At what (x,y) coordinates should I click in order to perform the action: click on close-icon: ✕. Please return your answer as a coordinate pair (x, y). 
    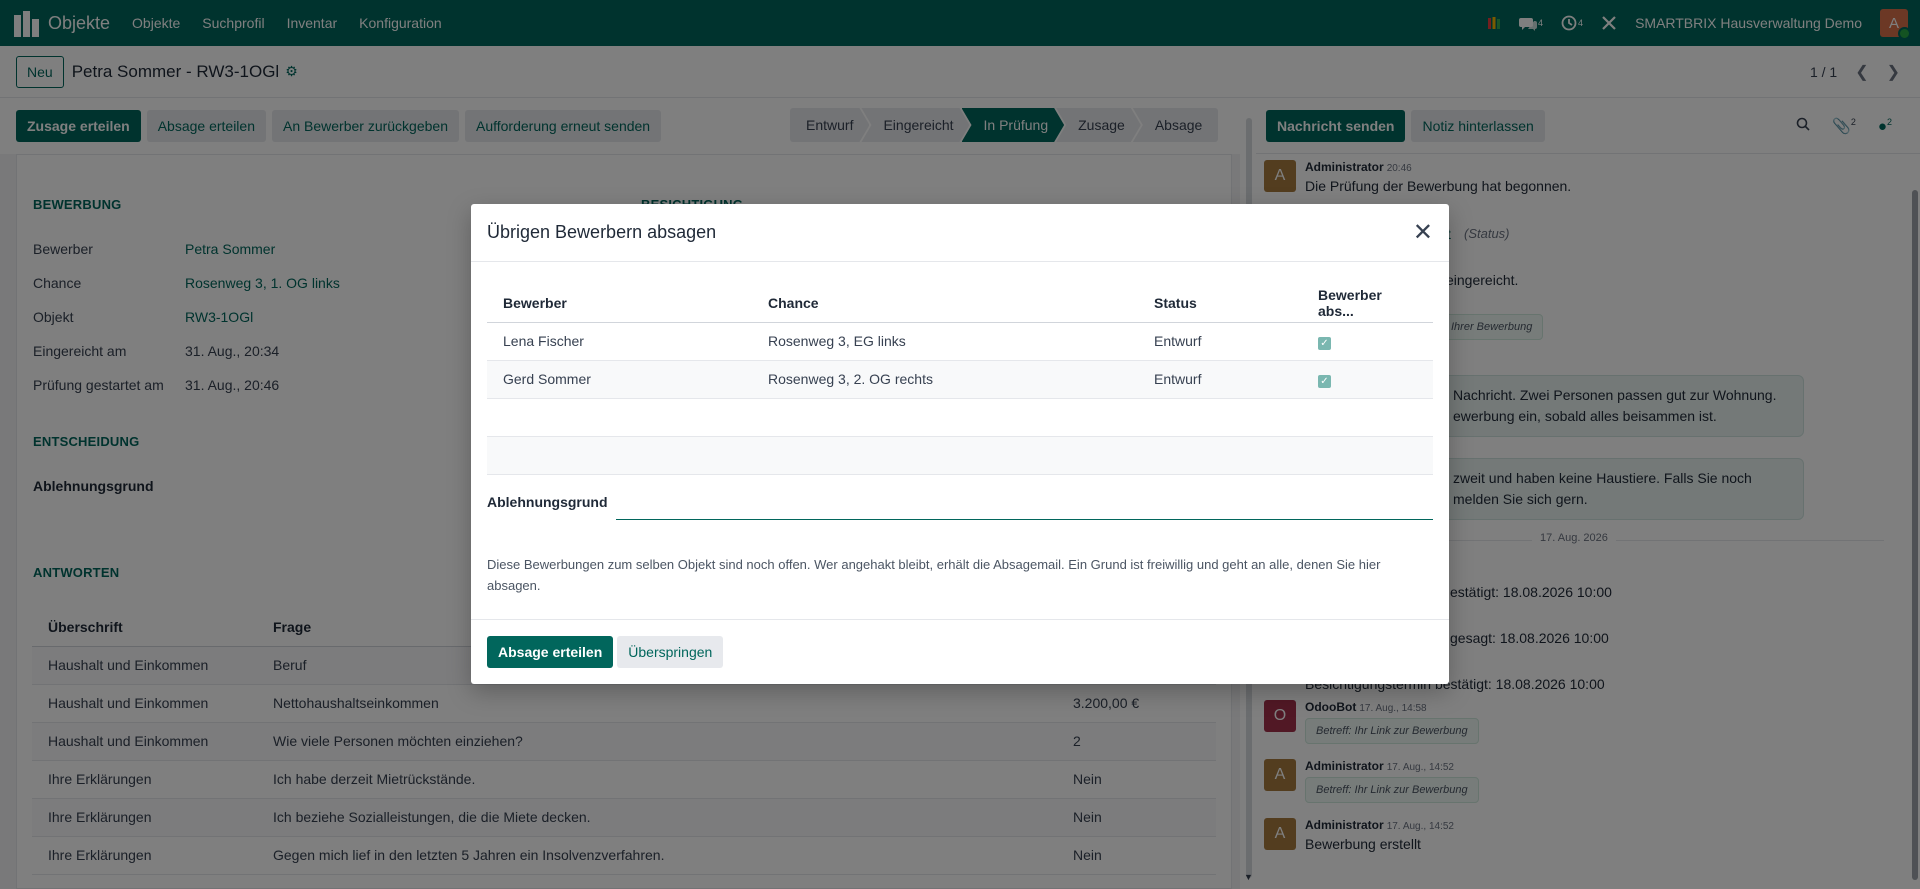
    Looking at the image, I should click on (1423, 232).